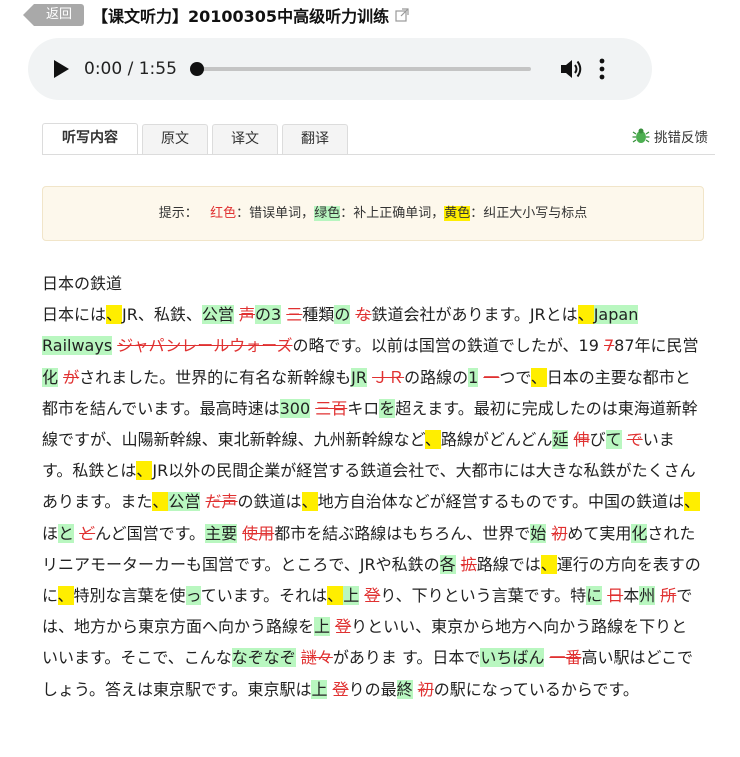 The width and height of the screenshot is (740, 757). Describe the element at coordinates (602, 69) in the screenshot. I see `more-options-icon` at that location.